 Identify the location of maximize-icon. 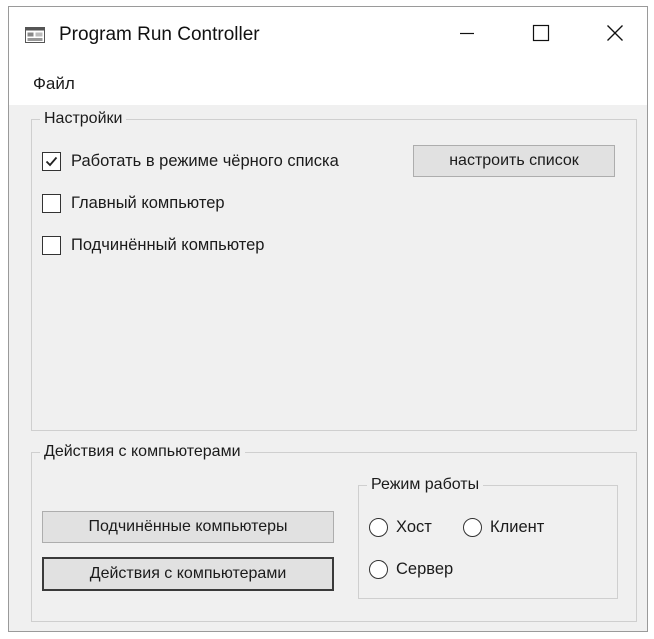
(541, 35).